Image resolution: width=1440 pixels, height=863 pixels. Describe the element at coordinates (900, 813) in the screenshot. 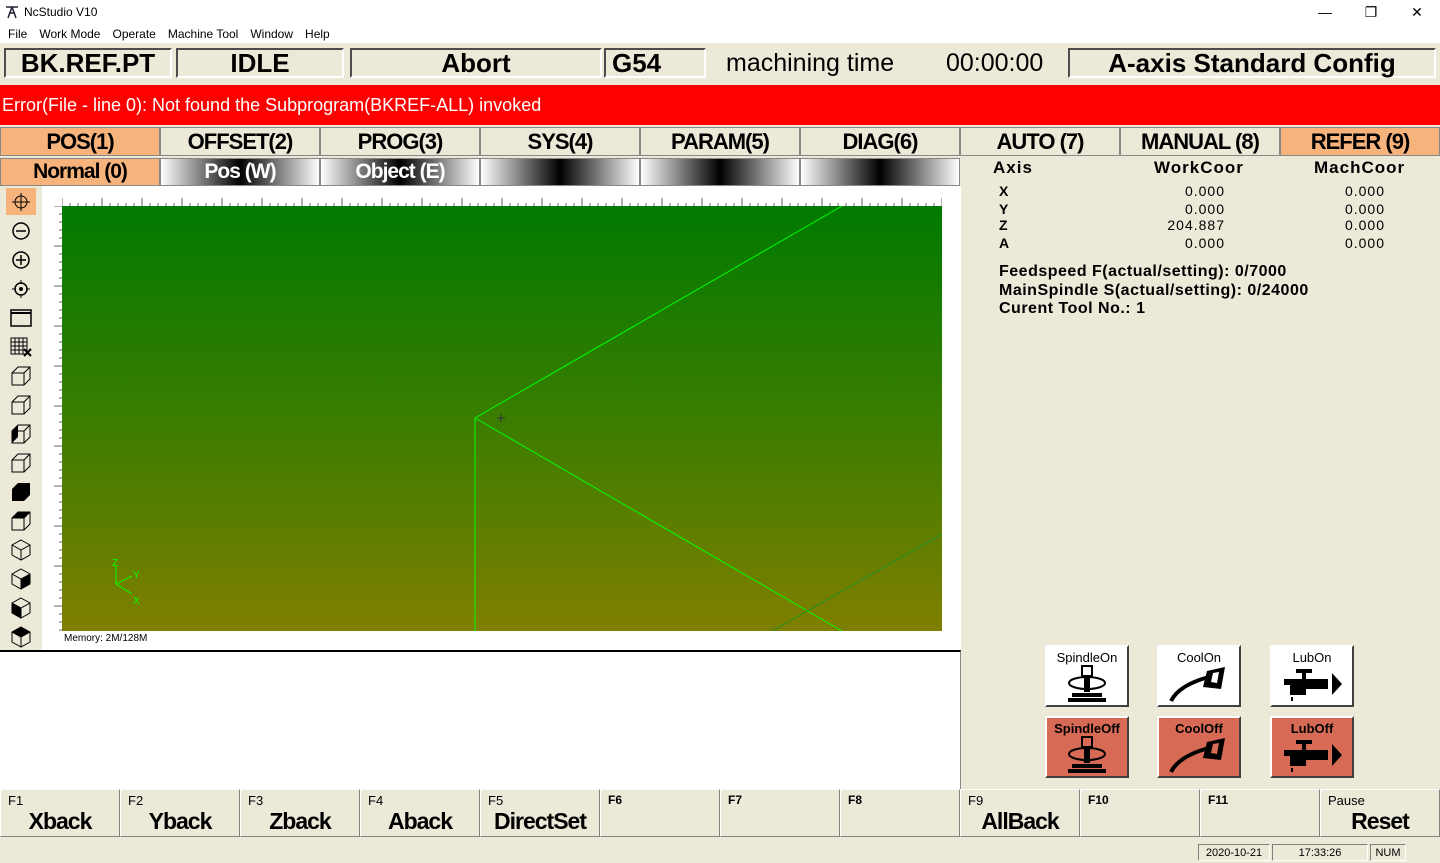

I see `fkey-f8: F8` at that location.